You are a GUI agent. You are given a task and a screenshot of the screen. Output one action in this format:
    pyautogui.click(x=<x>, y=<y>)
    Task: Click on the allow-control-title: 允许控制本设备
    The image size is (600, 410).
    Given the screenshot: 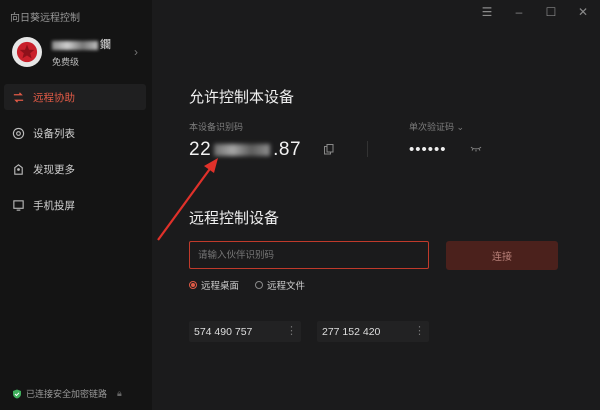 What is the action you would take?
    pyautogui.click(x=242, y=97)
    